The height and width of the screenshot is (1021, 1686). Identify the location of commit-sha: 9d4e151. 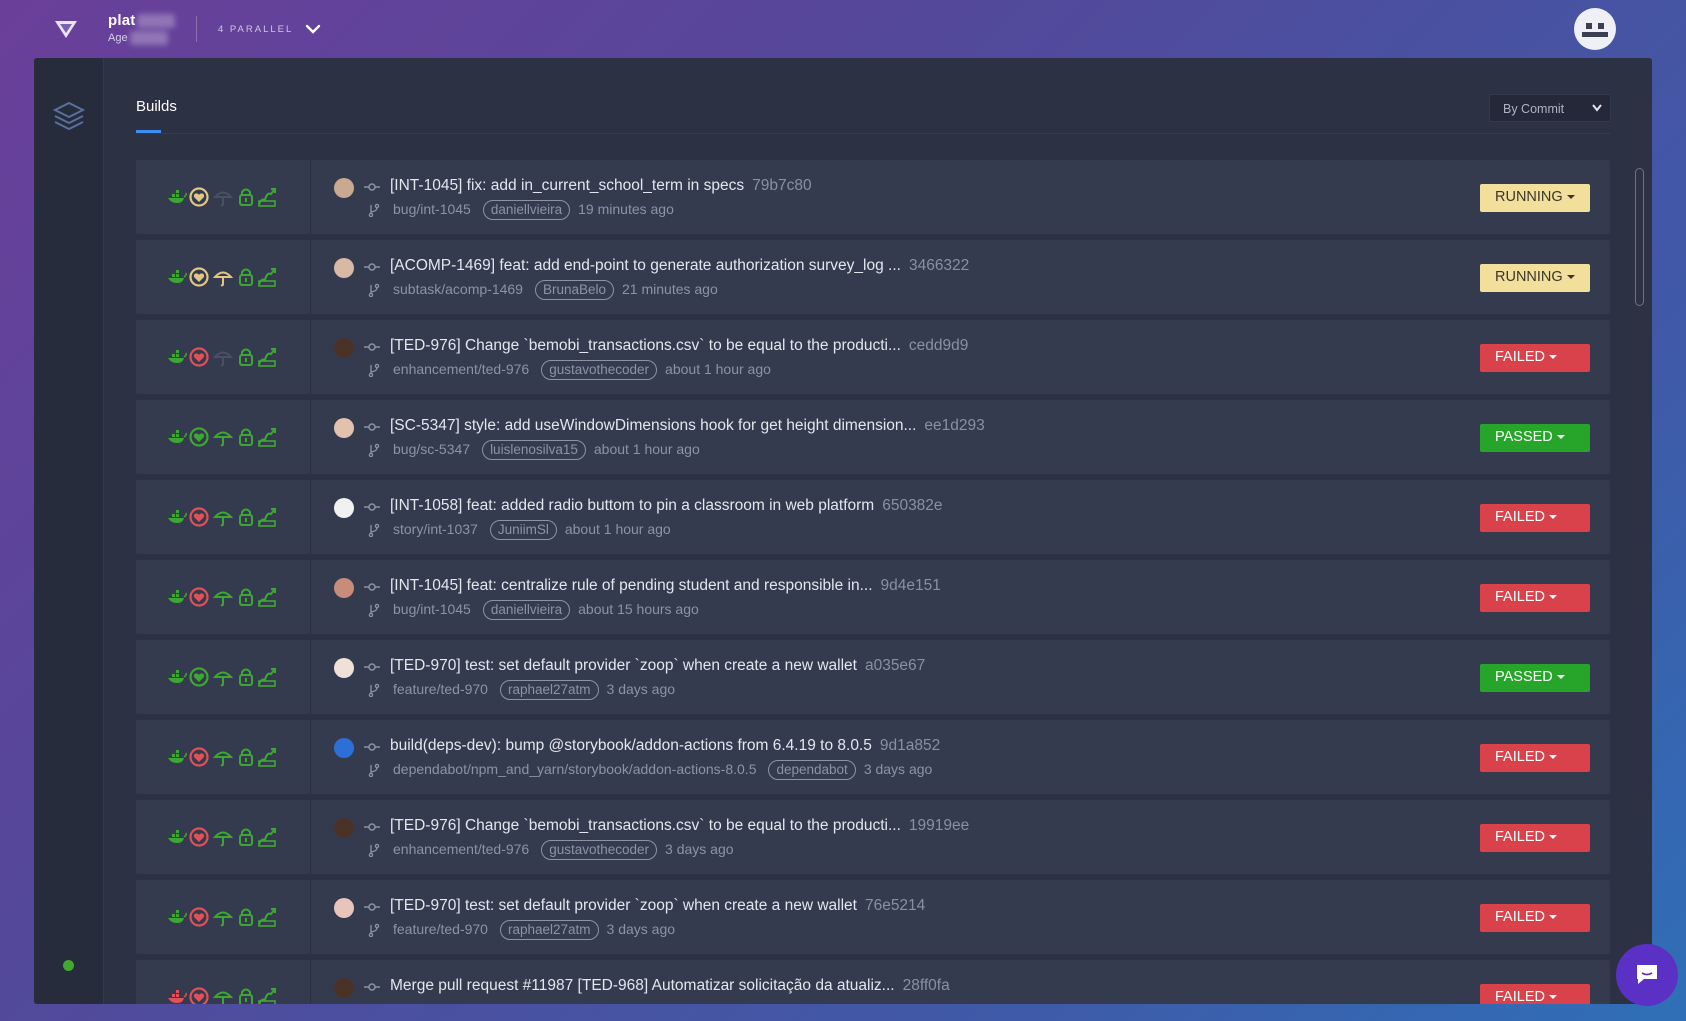
(911, 585).